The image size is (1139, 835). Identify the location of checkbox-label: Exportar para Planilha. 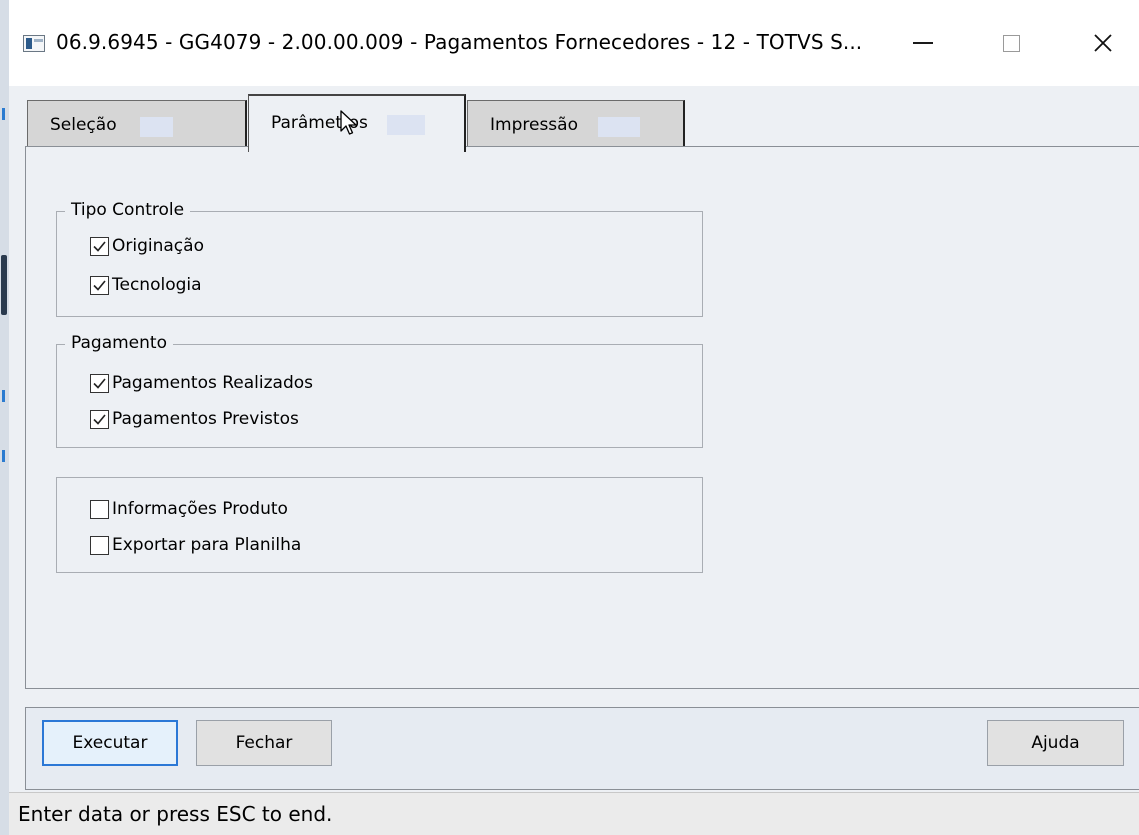
(207, 545).